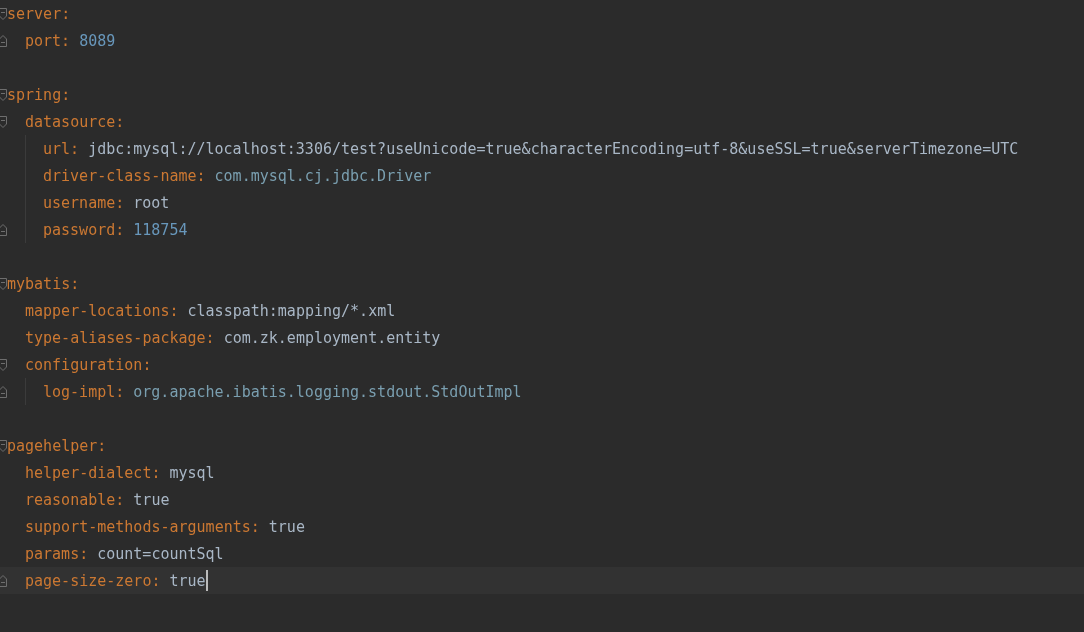 Image resolution: width=1084 pixels, height=632 pixels. Describe the element at coordinates (160, 553) in the screenshot. I see `yaml-value: count=countSql` at that location.